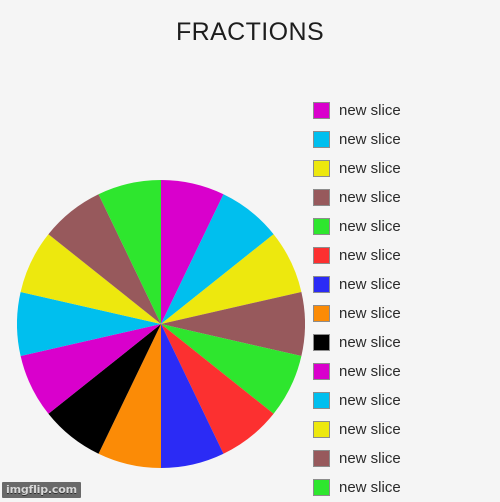 The width and height of the screenshot is (500, 502). What do you see at coordinates (41, 490) in the screenshot?
I see `imgflip-watermark: imgflip.com` at bounding box center [41, 490].